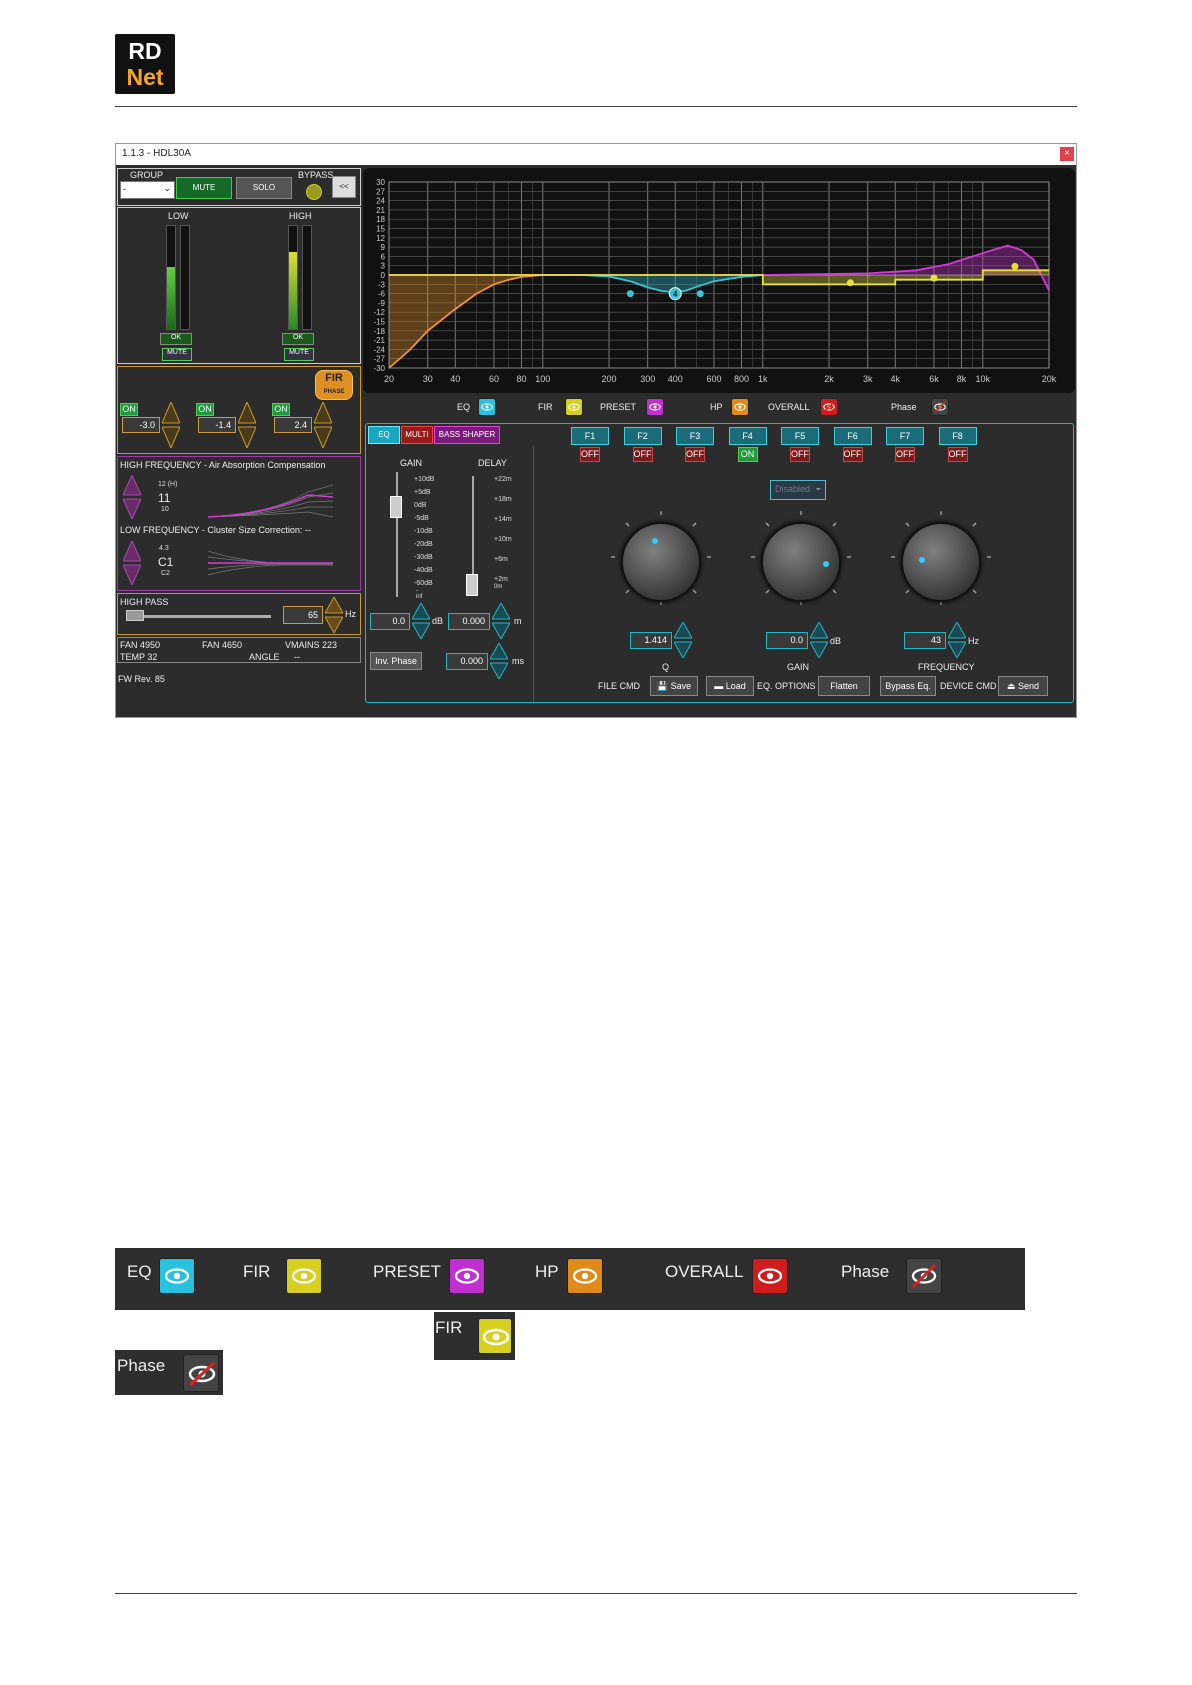 The image size is (1192, 1685). I want to click on y-tick-label: 6, so click(383, 256).